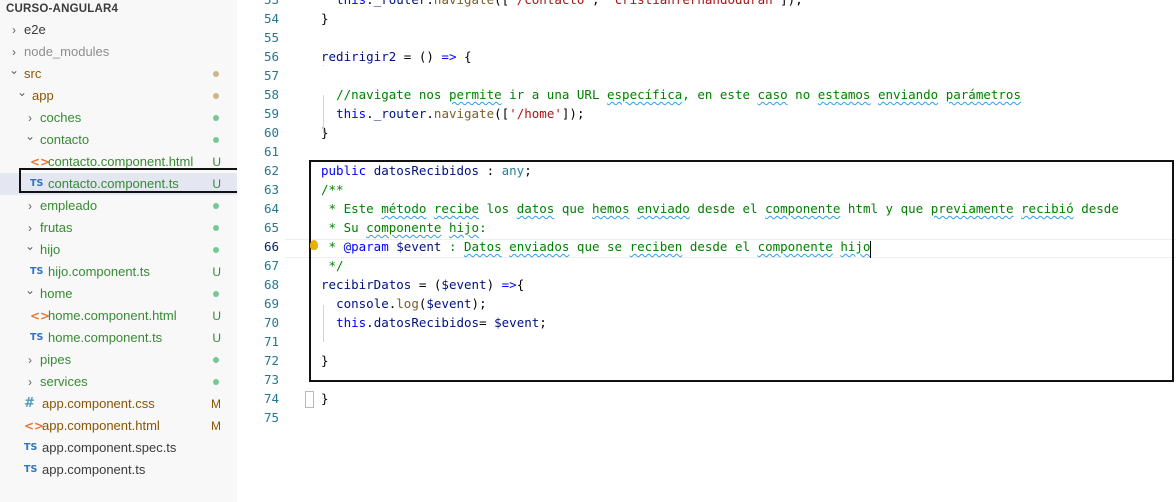  Describe the element at coordinates (498, 208) in the screenshot. I see `code-token: los` at that location.